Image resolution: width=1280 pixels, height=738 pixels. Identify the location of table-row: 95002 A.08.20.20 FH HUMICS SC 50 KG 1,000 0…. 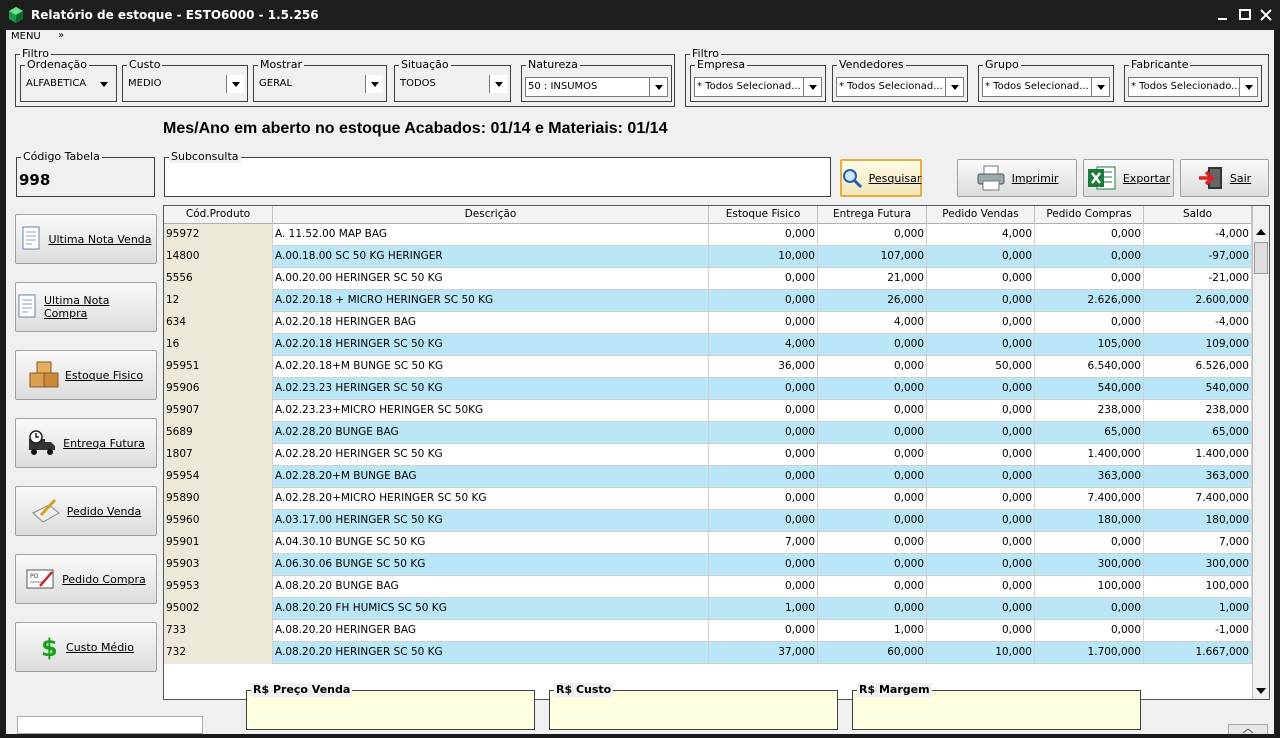
(708, 609).